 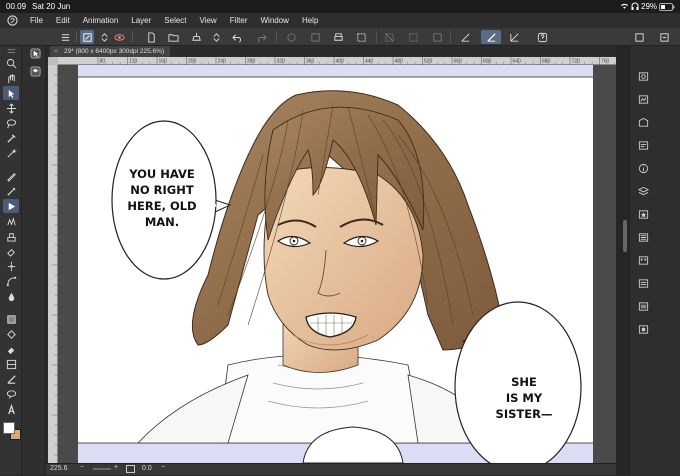 What do you see at coordinates (625, 236) in the screenshot?
I see `canvas-scrollbar` at bounding box center [625, 236].